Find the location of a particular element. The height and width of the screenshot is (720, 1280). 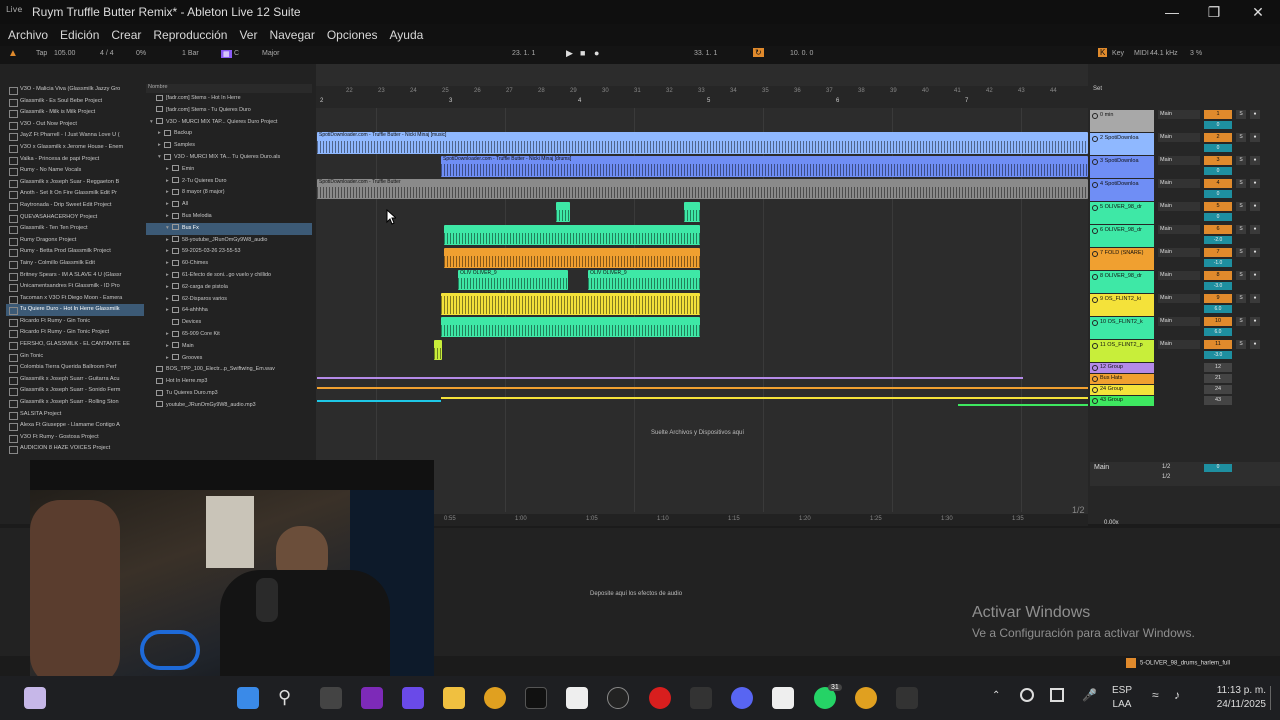

track-header: 9 OS_FLINT2_ki is located at coordinates (1122, 305).